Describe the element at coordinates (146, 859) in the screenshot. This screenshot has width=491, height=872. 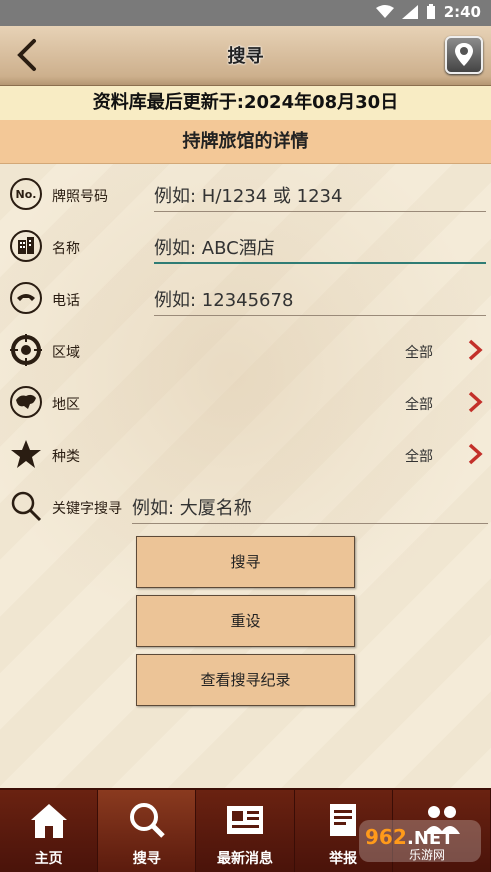
I see `tab-label: 搜寻` at that location.